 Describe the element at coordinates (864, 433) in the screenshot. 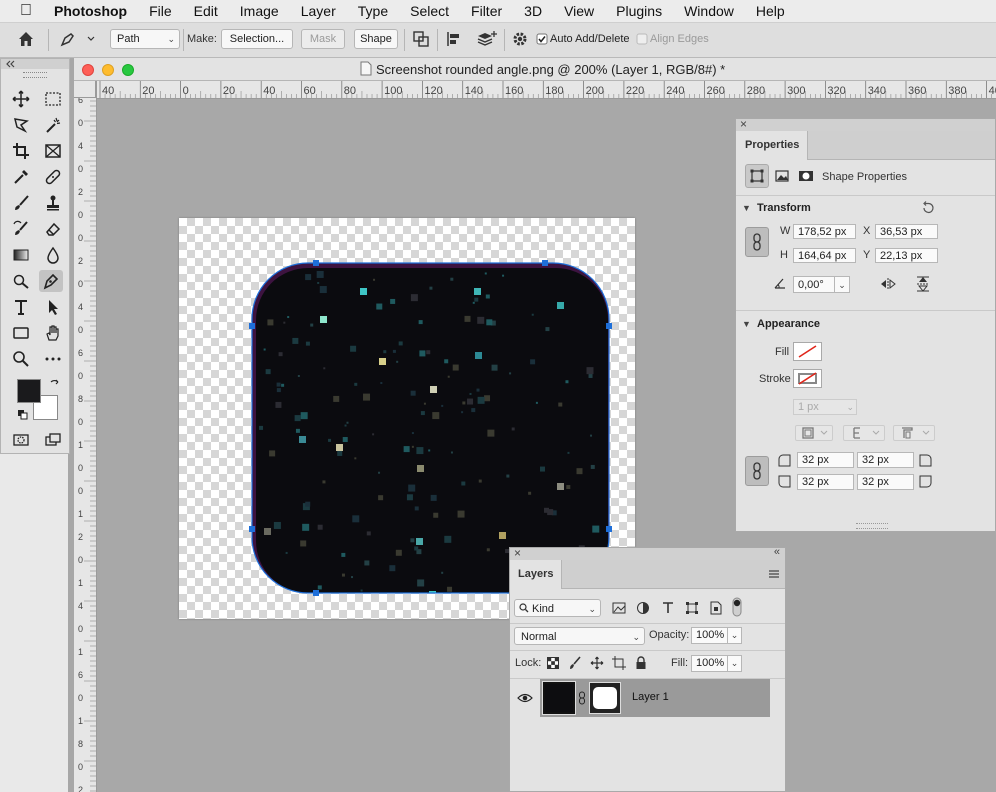

I see `stroke-align-select` at that location.